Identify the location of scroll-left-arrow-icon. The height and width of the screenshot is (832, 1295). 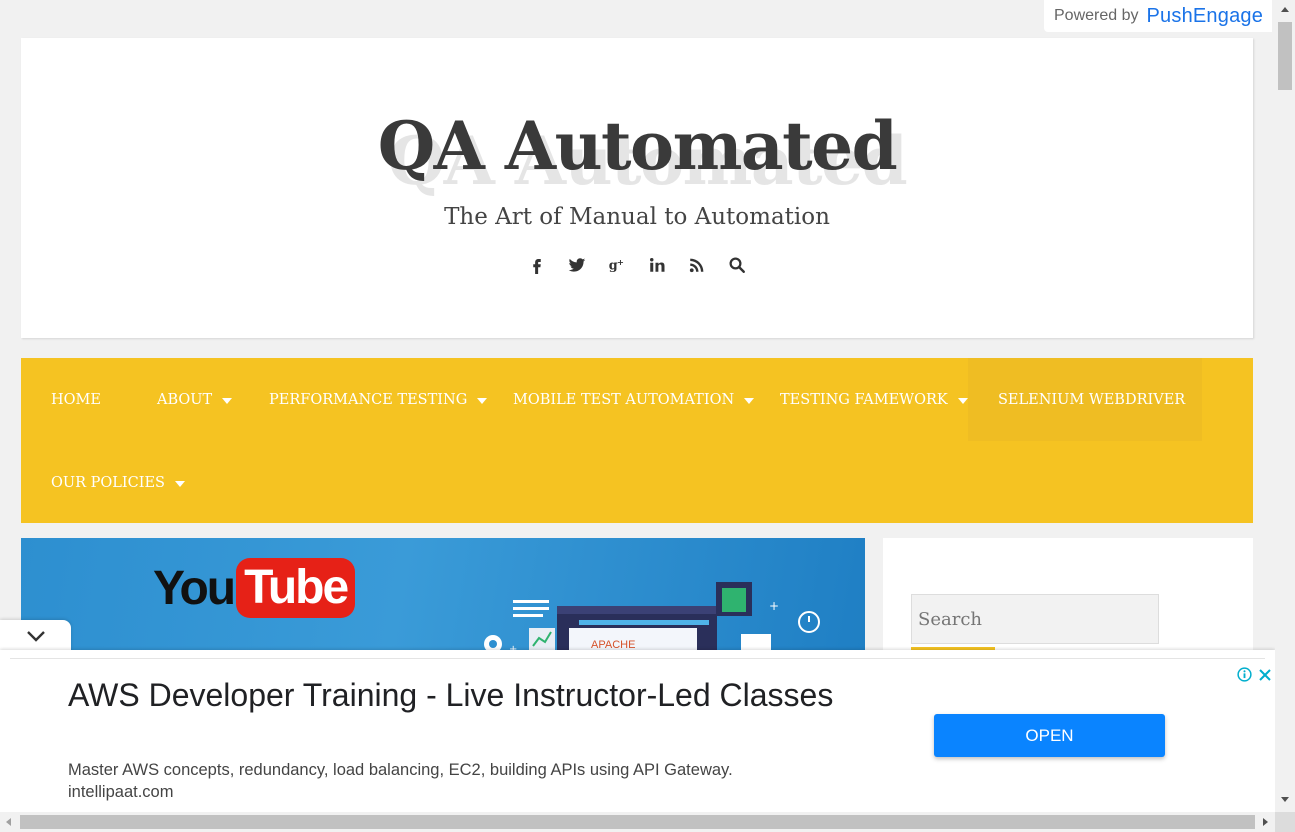
(8, 822).